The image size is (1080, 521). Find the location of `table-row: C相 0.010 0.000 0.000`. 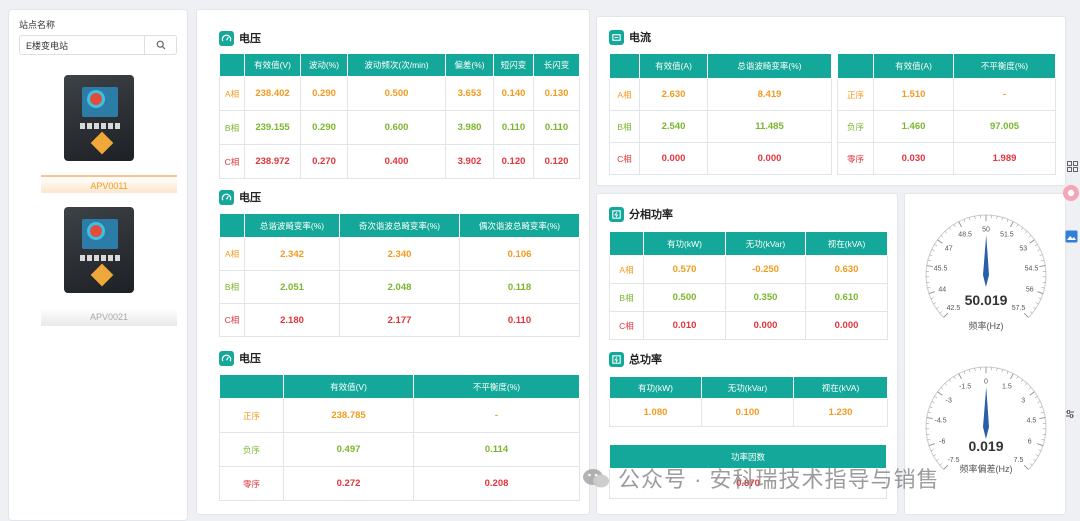

table-row: C相 0.010 0.000 0.000 is located at coordinates (748, 325).